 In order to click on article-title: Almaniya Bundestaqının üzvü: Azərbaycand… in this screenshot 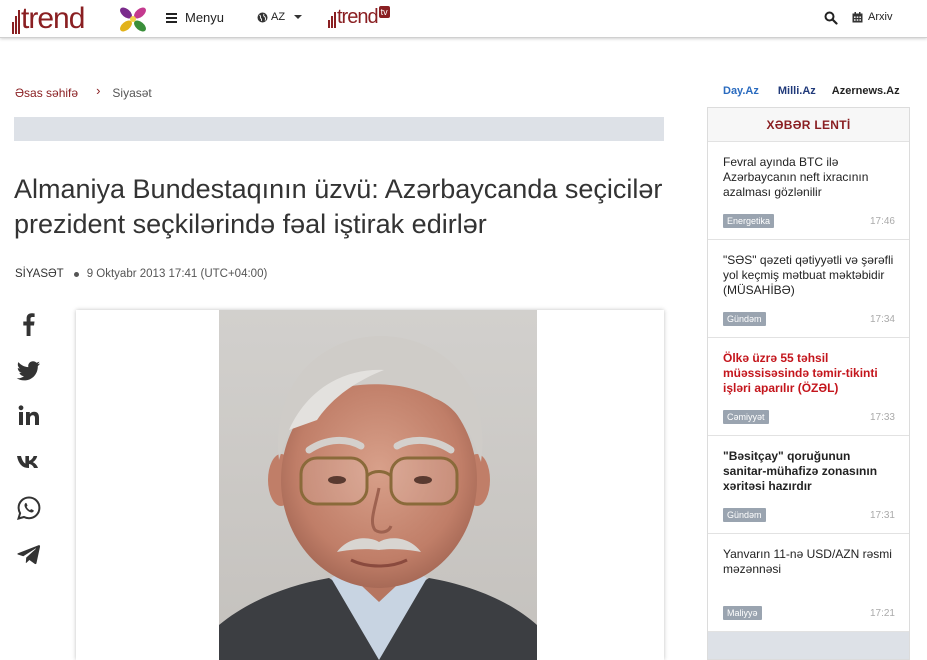, I will do `click(338, 206)`.